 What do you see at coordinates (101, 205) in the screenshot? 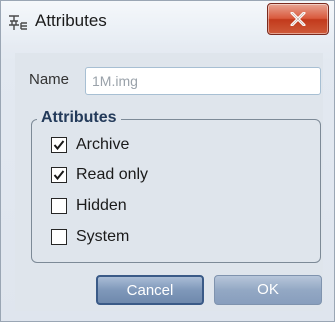
I see `hidden-label: Hidden` at bounding box center [101, 205].